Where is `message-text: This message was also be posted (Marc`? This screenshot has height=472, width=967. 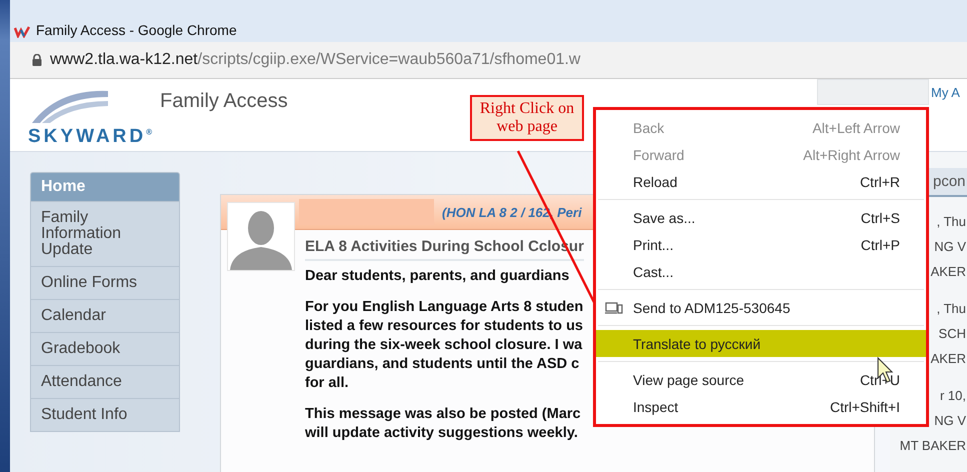 message-text: This message was also be posted (Marc is located at coordinates (443, 414).